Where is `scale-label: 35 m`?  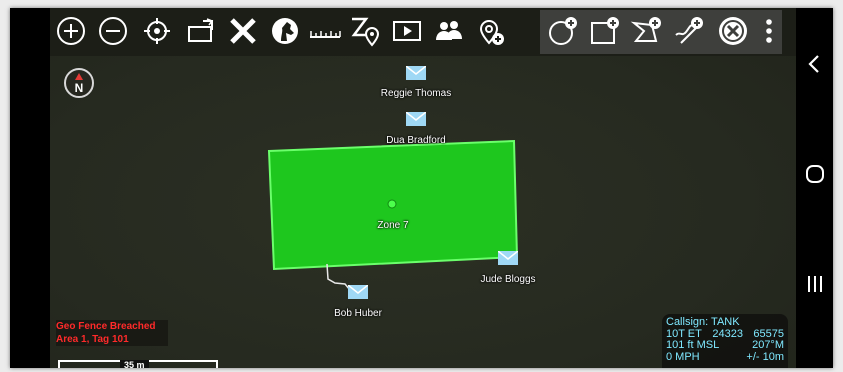 scale-label: 35 m is located at coordinates (134, 364).